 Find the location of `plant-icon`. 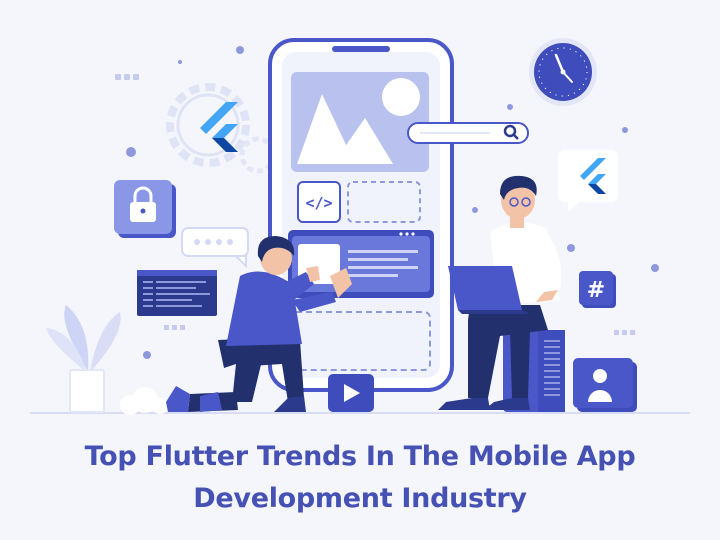

plant-icon is located at coordinates (83, 359).